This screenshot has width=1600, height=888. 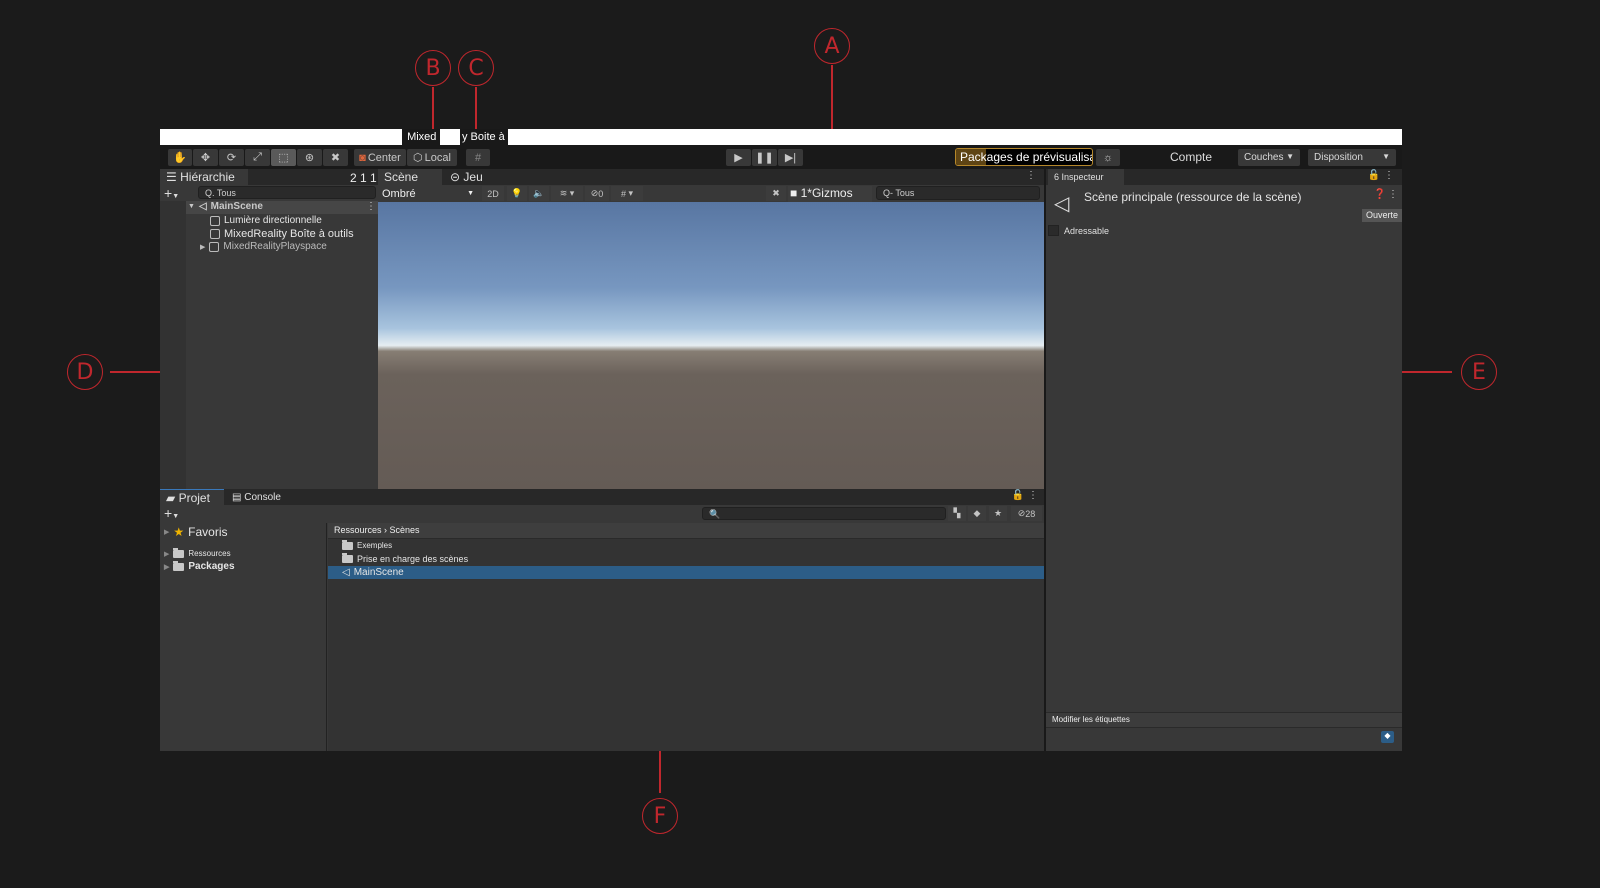 I want to click on hand-tool-button: ✋, so click(x=180, y=157).